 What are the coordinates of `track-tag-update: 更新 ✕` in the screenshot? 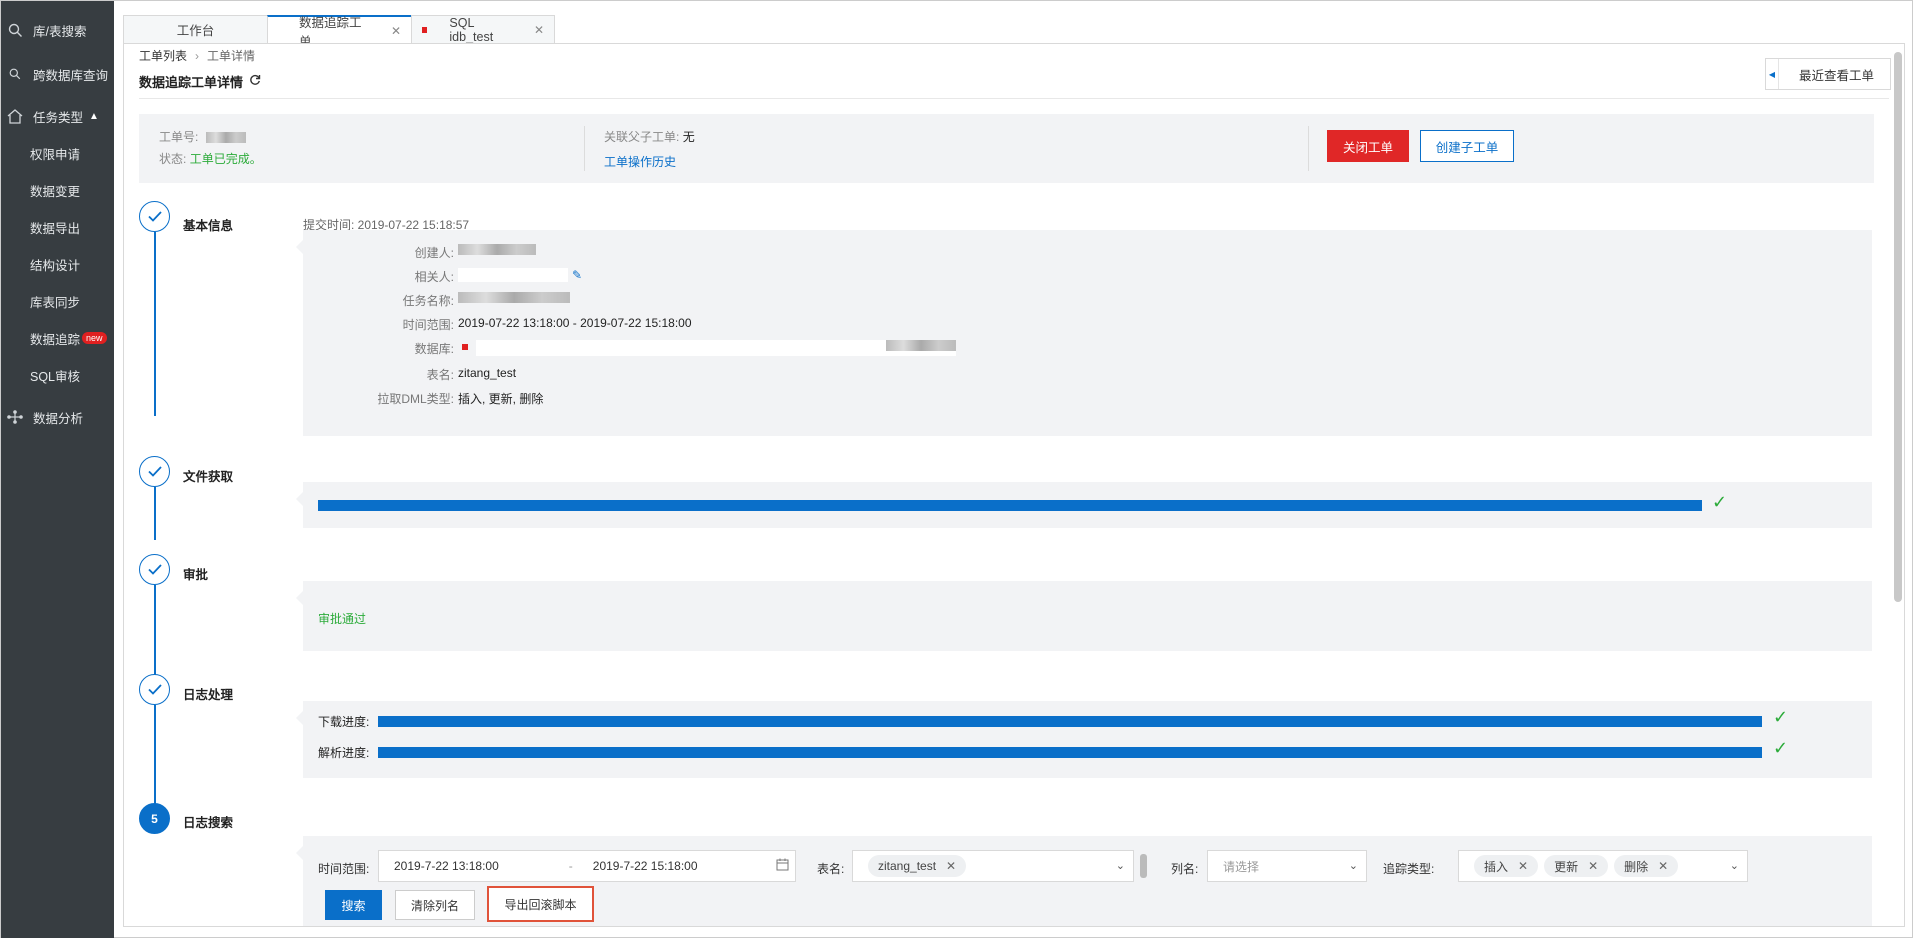 It's located at (1576, 866).